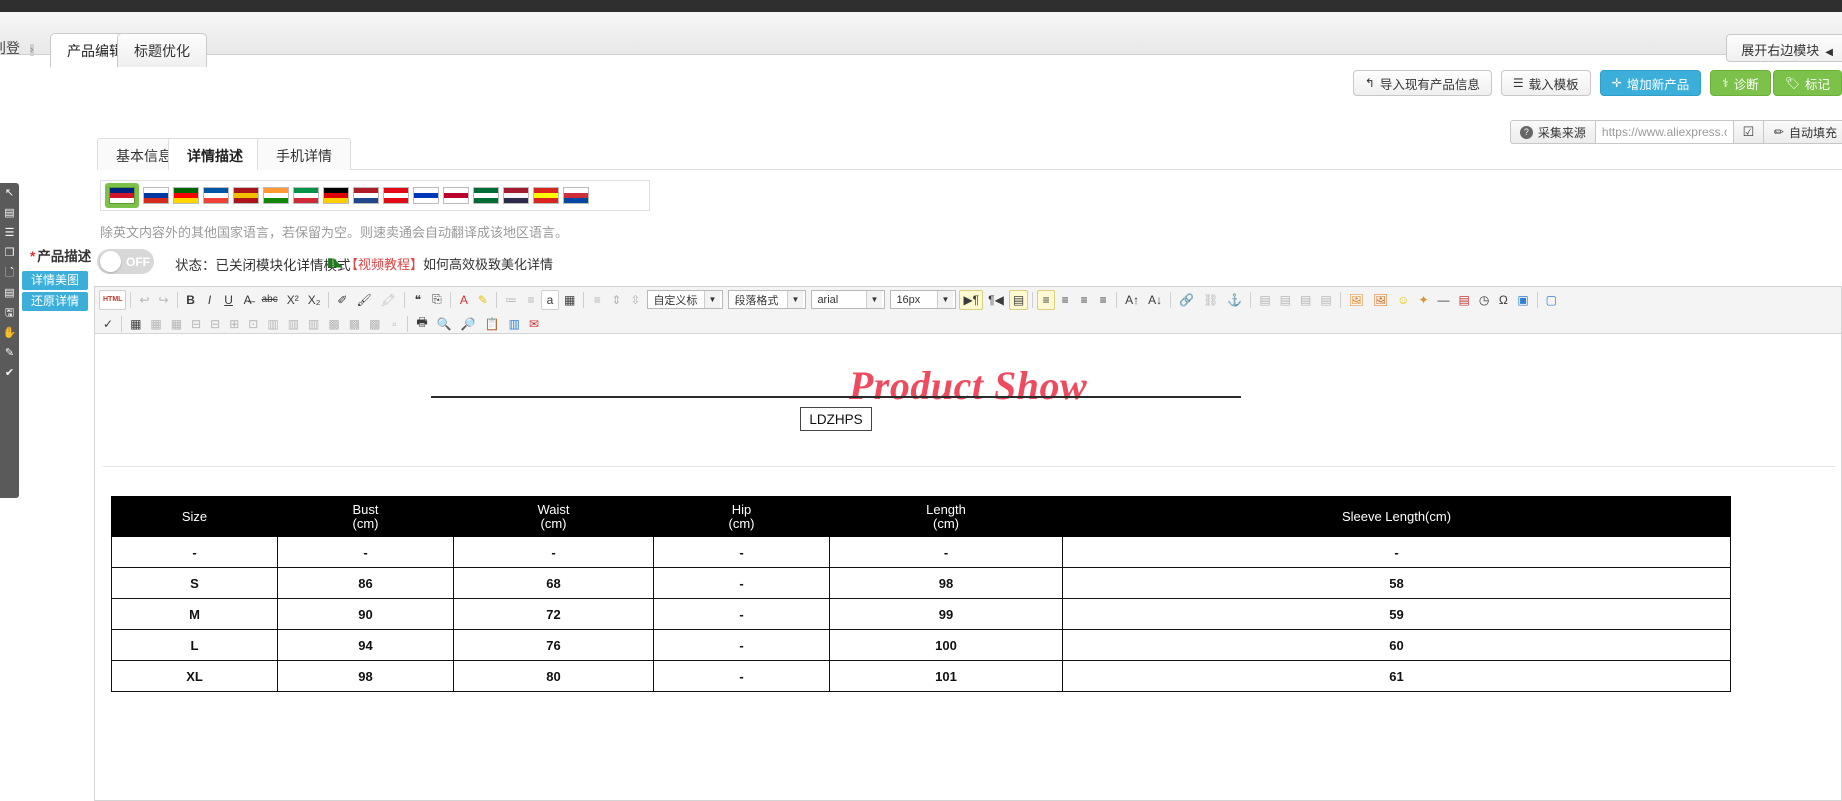 This screenshot has width=1842, height=801. What do you see at coordinates (1650, 83) in the screenshot?
I see `add-new-product-button: ✛ 增加新产品` at bounding box center [1650, 83].